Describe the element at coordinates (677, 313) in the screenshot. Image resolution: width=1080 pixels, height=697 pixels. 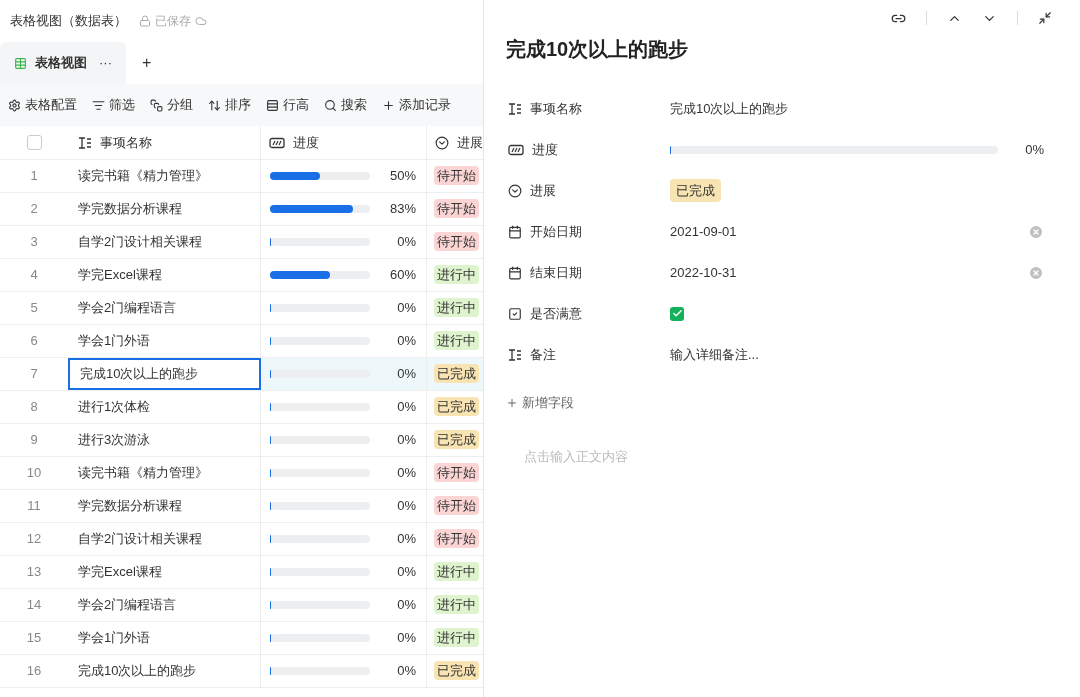
I see `checkbox` at that location.